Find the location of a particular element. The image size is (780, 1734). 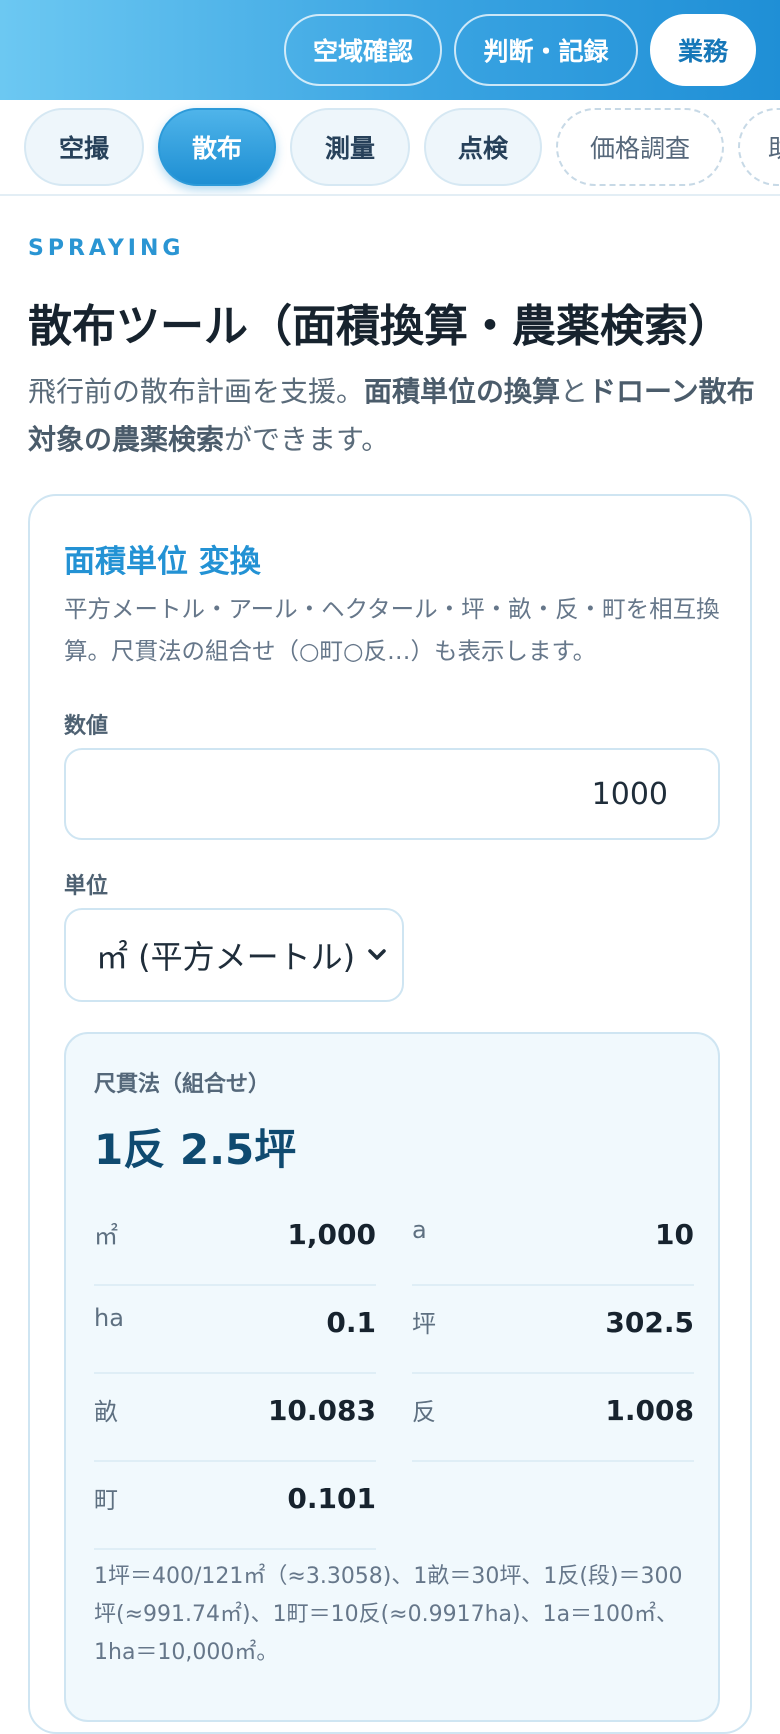

result-row-are: a 10 is located at coordinates (553, 1242).